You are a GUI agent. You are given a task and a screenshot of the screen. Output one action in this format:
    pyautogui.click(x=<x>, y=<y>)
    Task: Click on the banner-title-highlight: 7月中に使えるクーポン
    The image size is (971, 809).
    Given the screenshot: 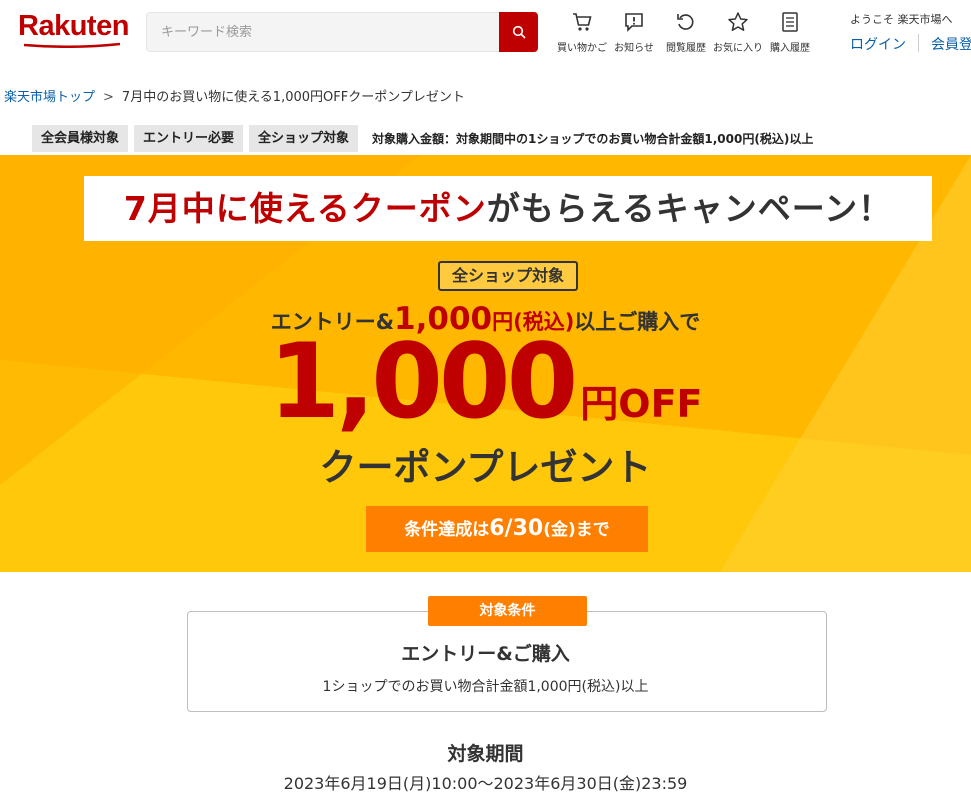 What is the action you would take?
    pyautogui.click(x=305, y=208)
    